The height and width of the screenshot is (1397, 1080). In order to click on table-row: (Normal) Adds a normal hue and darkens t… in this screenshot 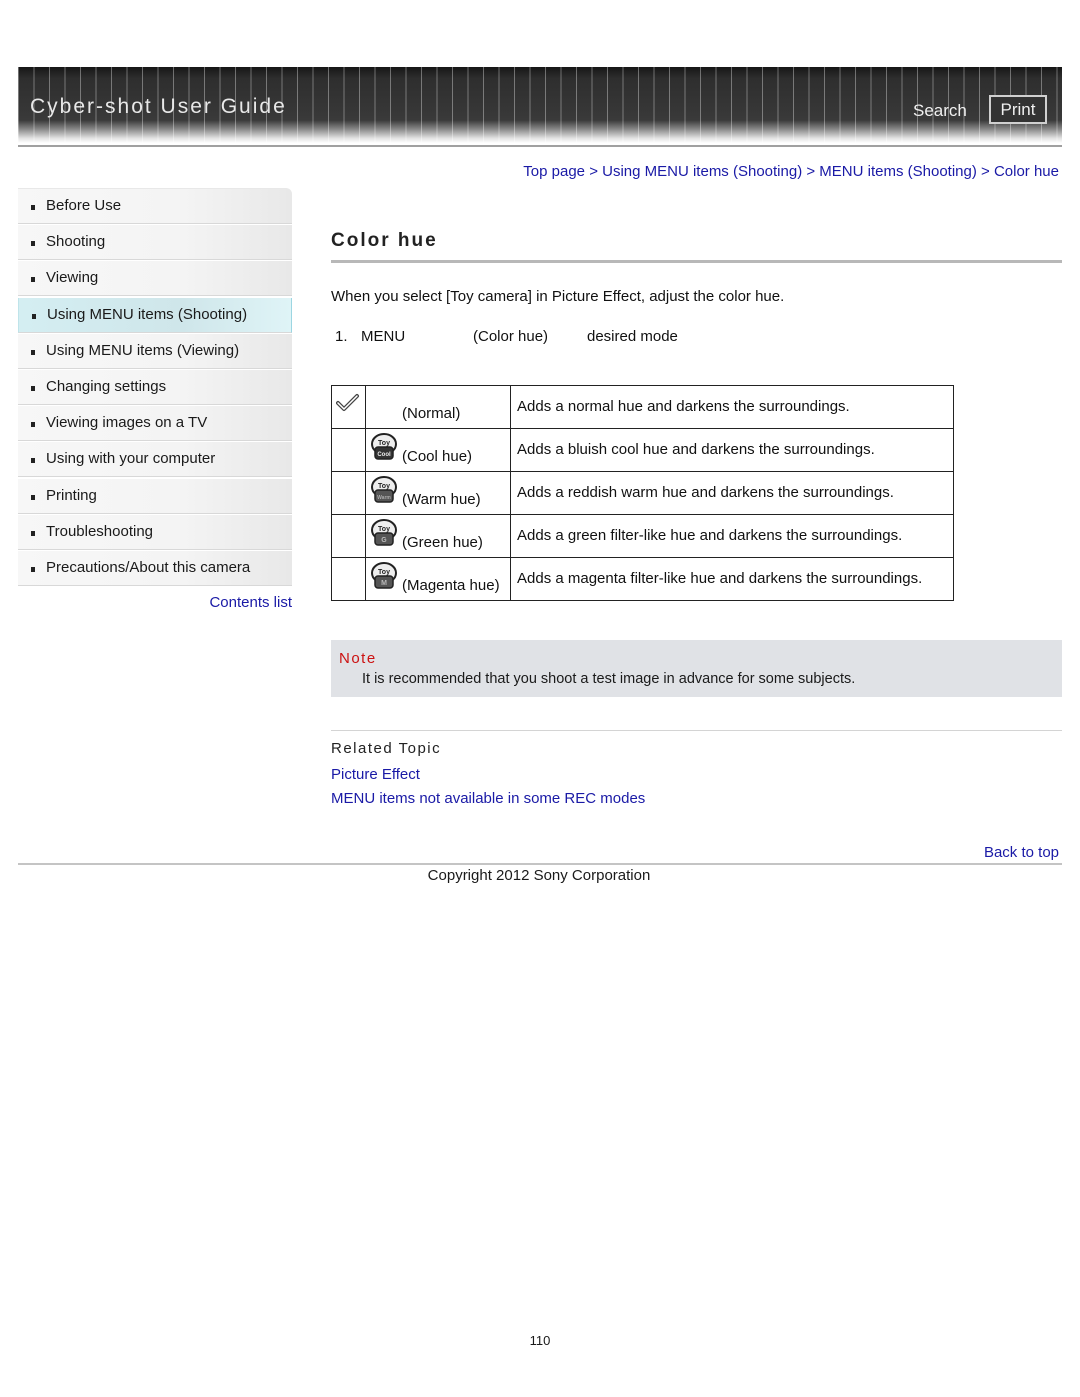, I will do `click(642, 407)`.